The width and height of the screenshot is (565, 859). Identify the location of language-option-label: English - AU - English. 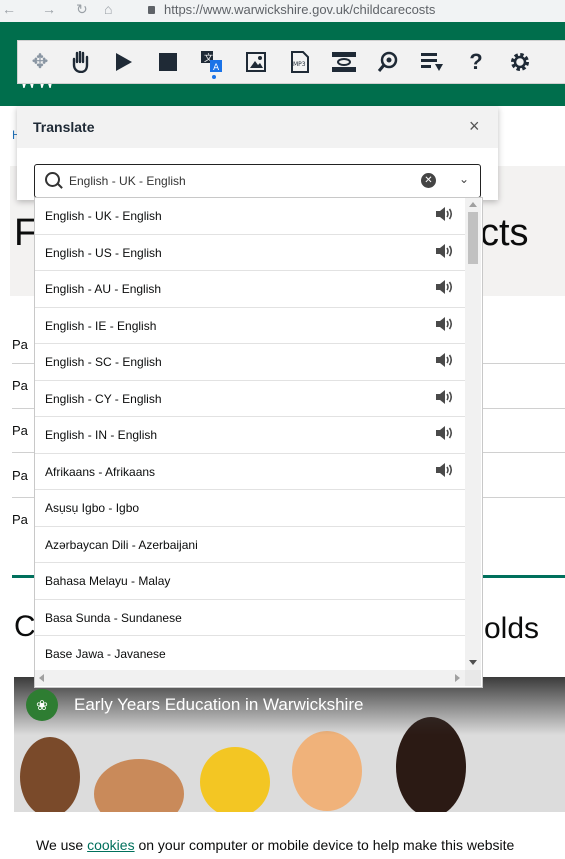
(103, 289).